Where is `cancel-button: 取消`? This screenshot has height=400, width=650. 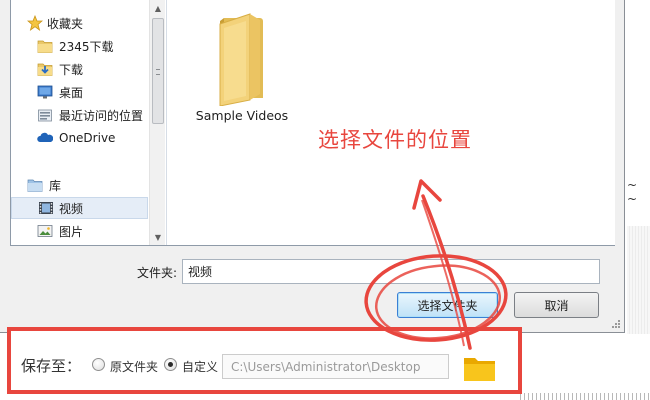
cancel-button: 取消 is located at coordinates (556, 305).